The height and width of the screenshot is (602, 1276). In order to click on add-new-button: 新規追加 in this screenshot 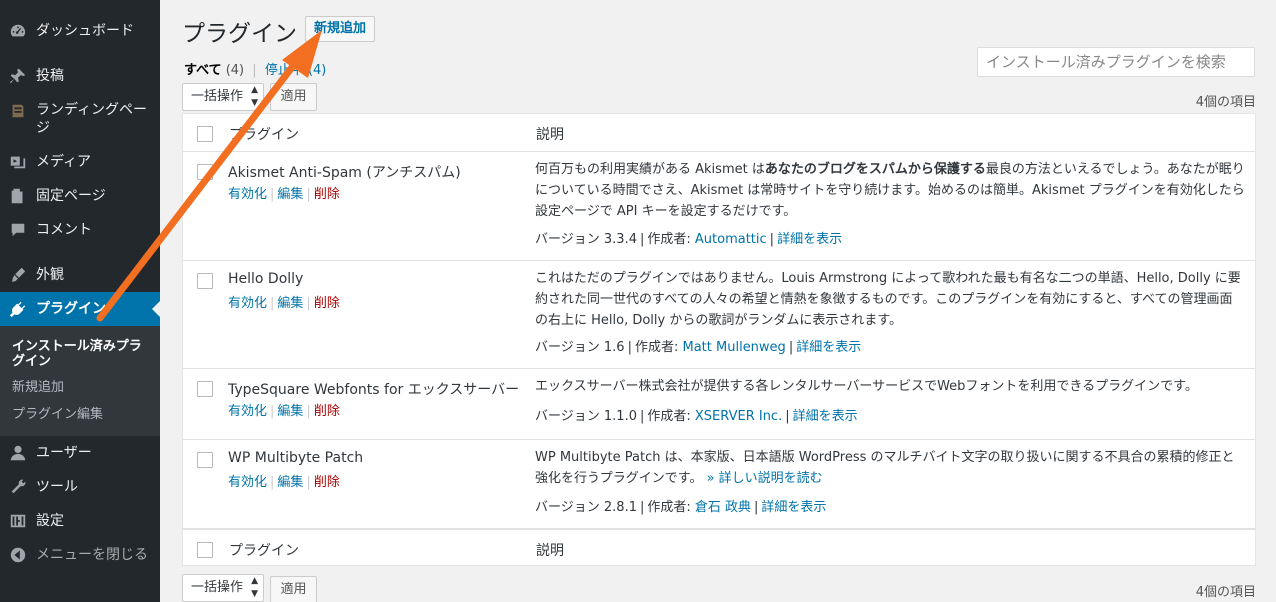, I will do `click(340, 29)`.